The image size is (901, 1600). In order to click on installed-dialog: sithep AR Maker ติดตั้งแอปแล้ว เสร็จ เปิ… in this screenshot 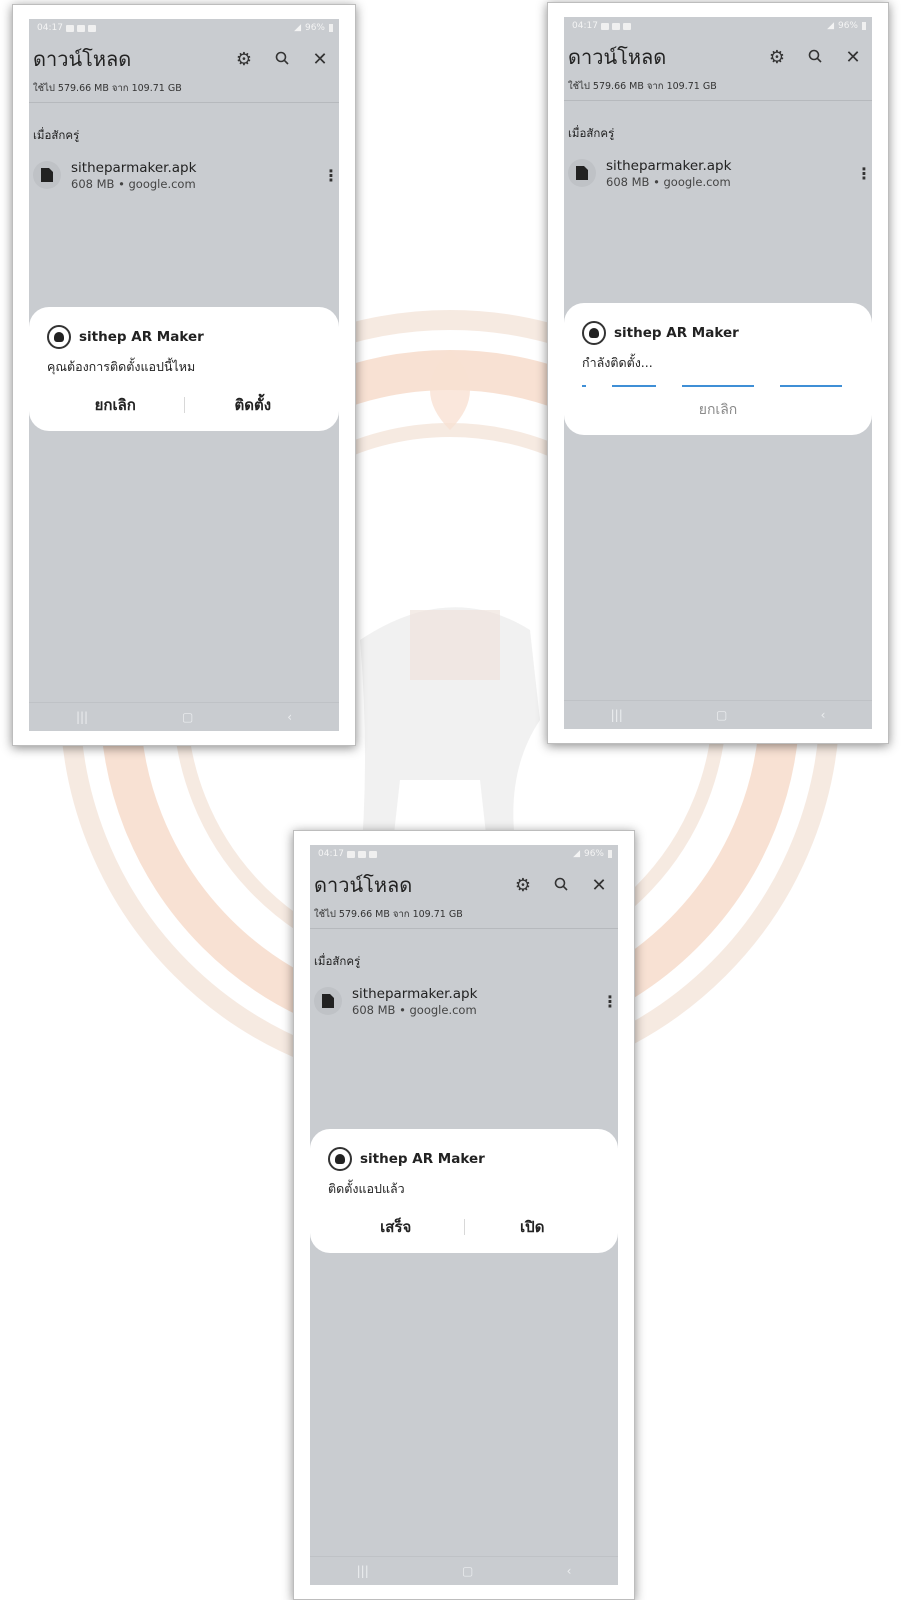, I will do `click(464, 1191)`.